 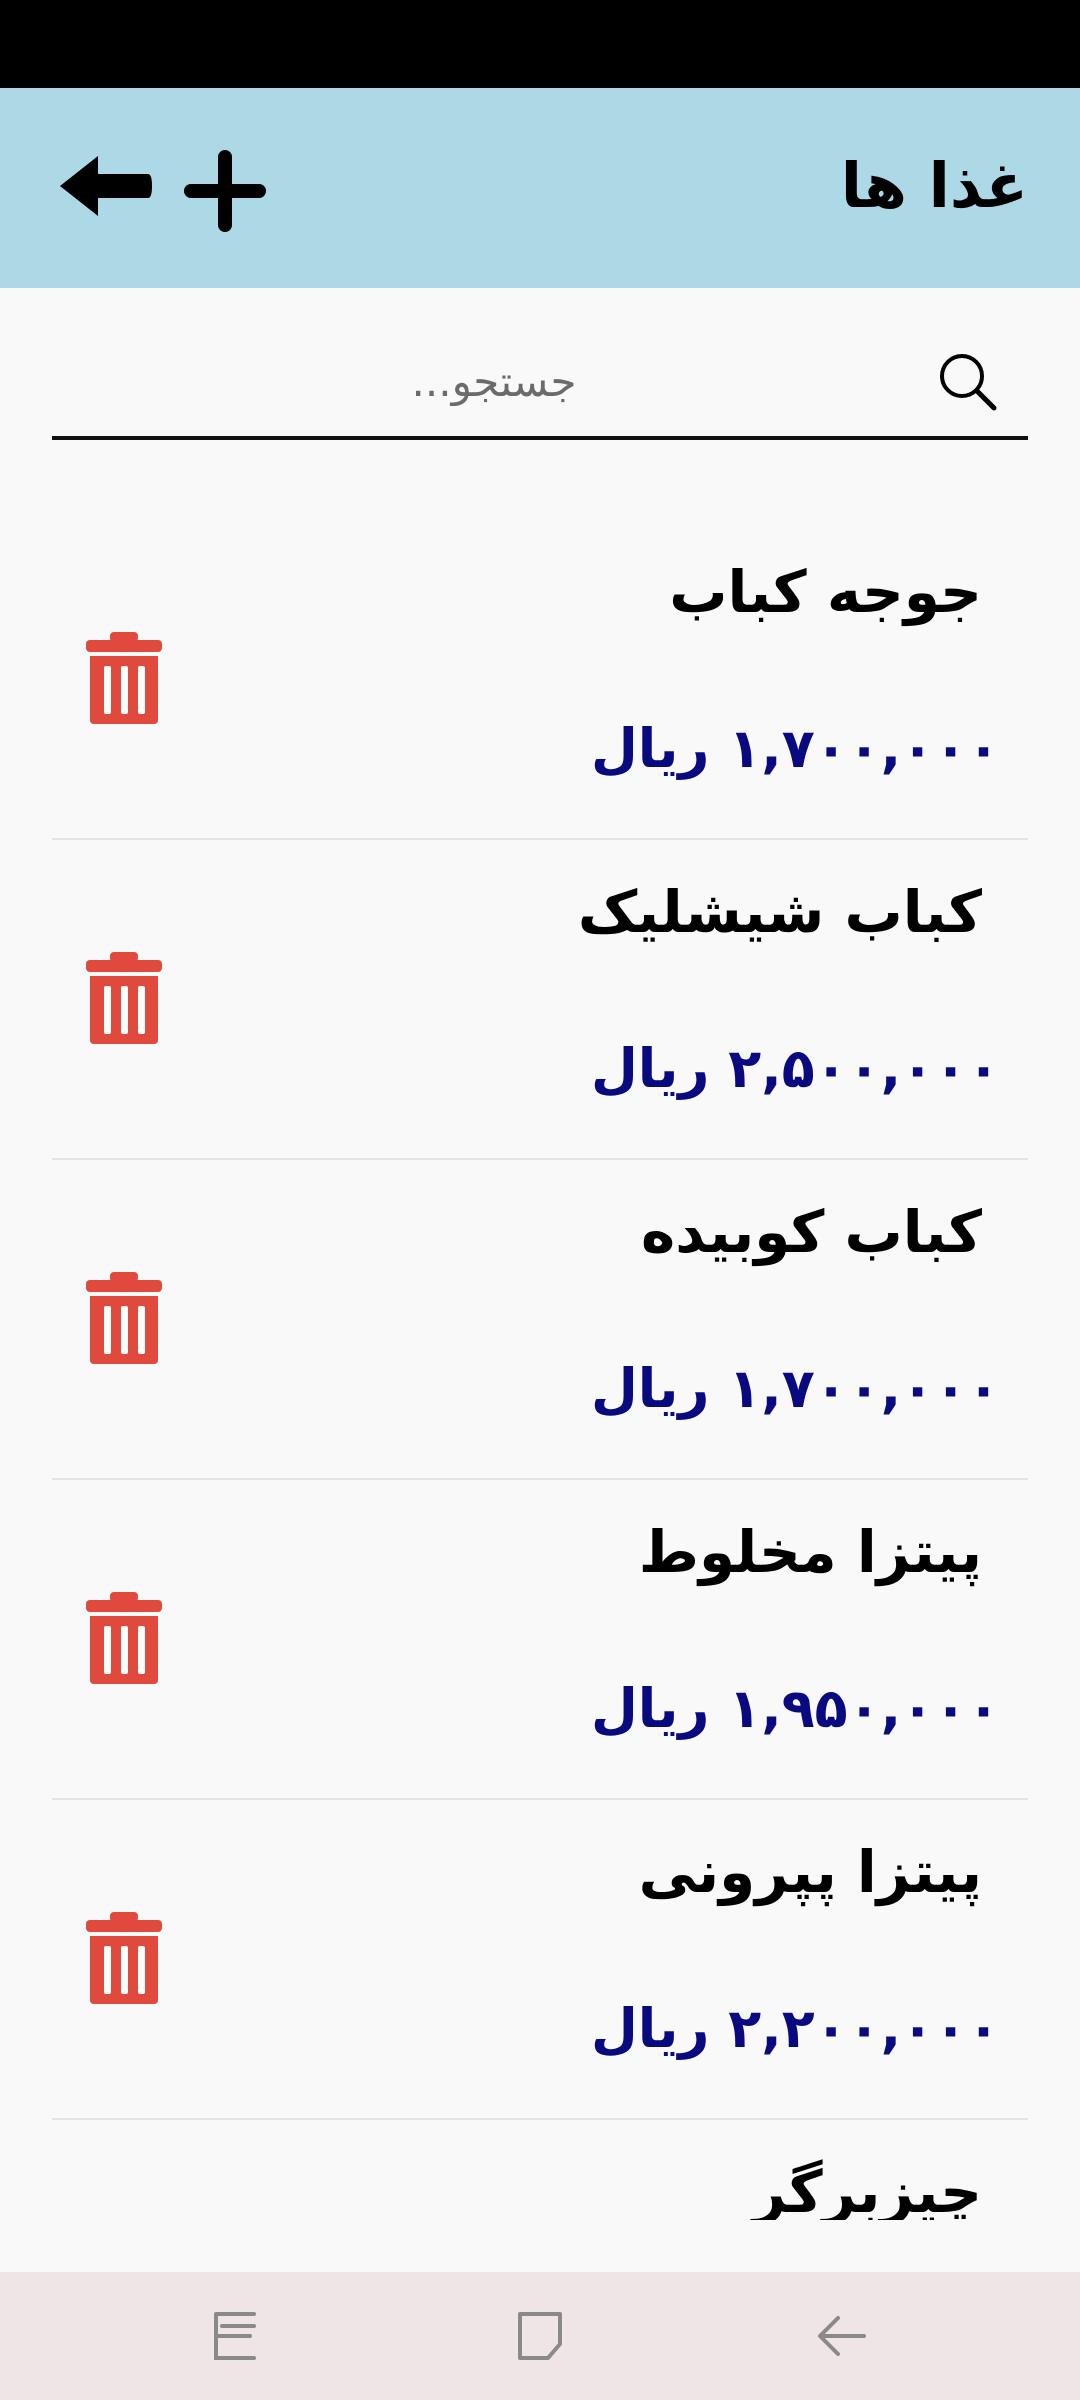 I want to click on back-arrow-icon, so click(x=842, y=2336).